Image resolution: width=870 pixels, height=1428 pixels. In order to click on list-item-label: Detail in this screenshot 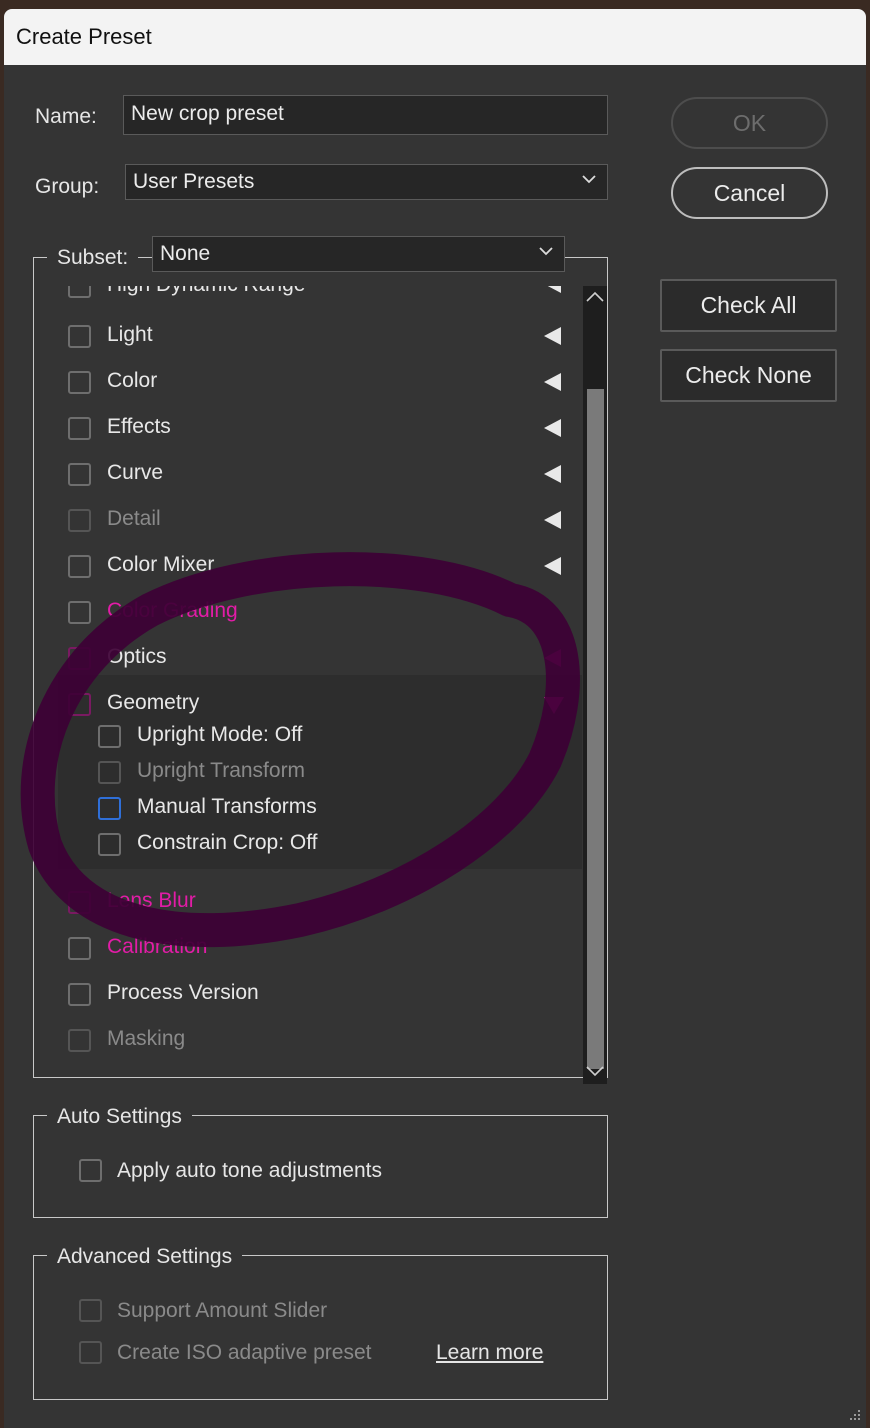, I will do `click(134, 518)`.